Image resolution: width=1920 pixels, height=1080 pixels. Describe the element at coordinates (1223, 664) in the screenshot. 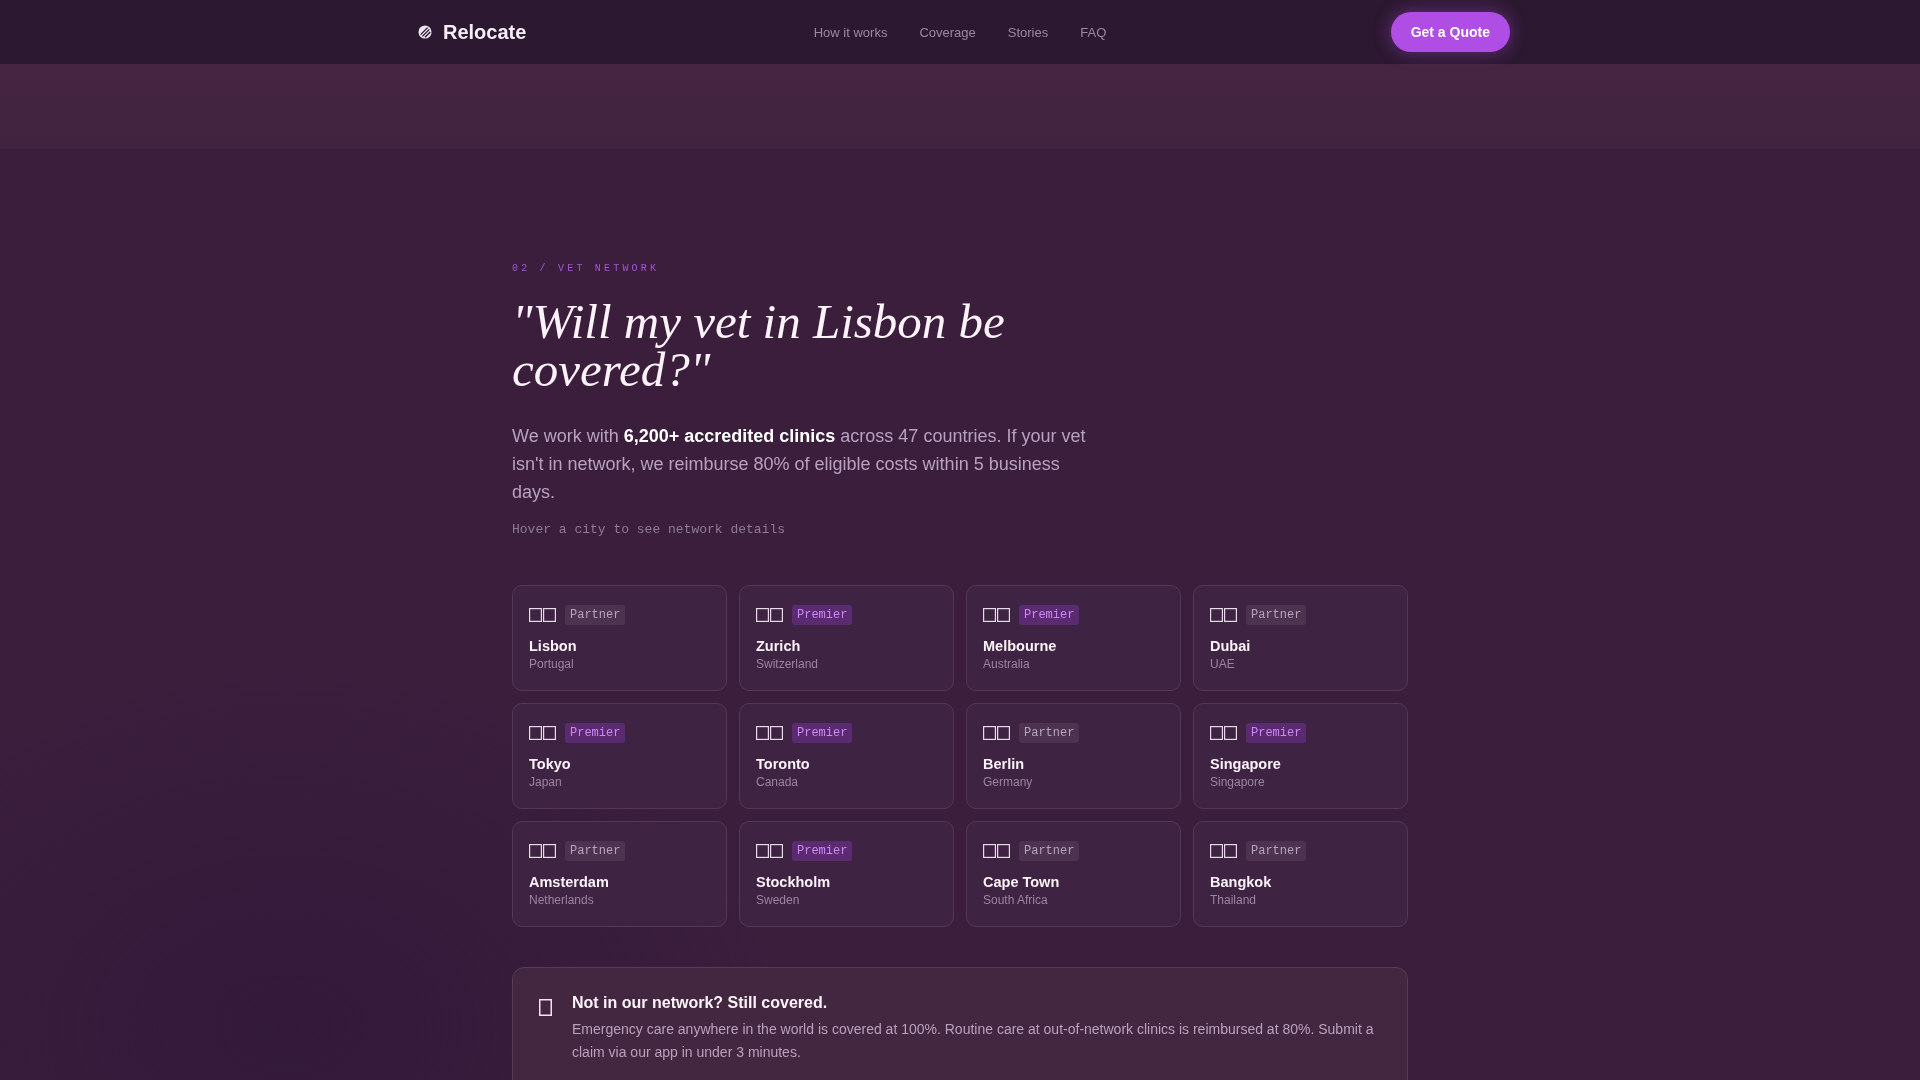

I see `country-name: UAE` at that location.